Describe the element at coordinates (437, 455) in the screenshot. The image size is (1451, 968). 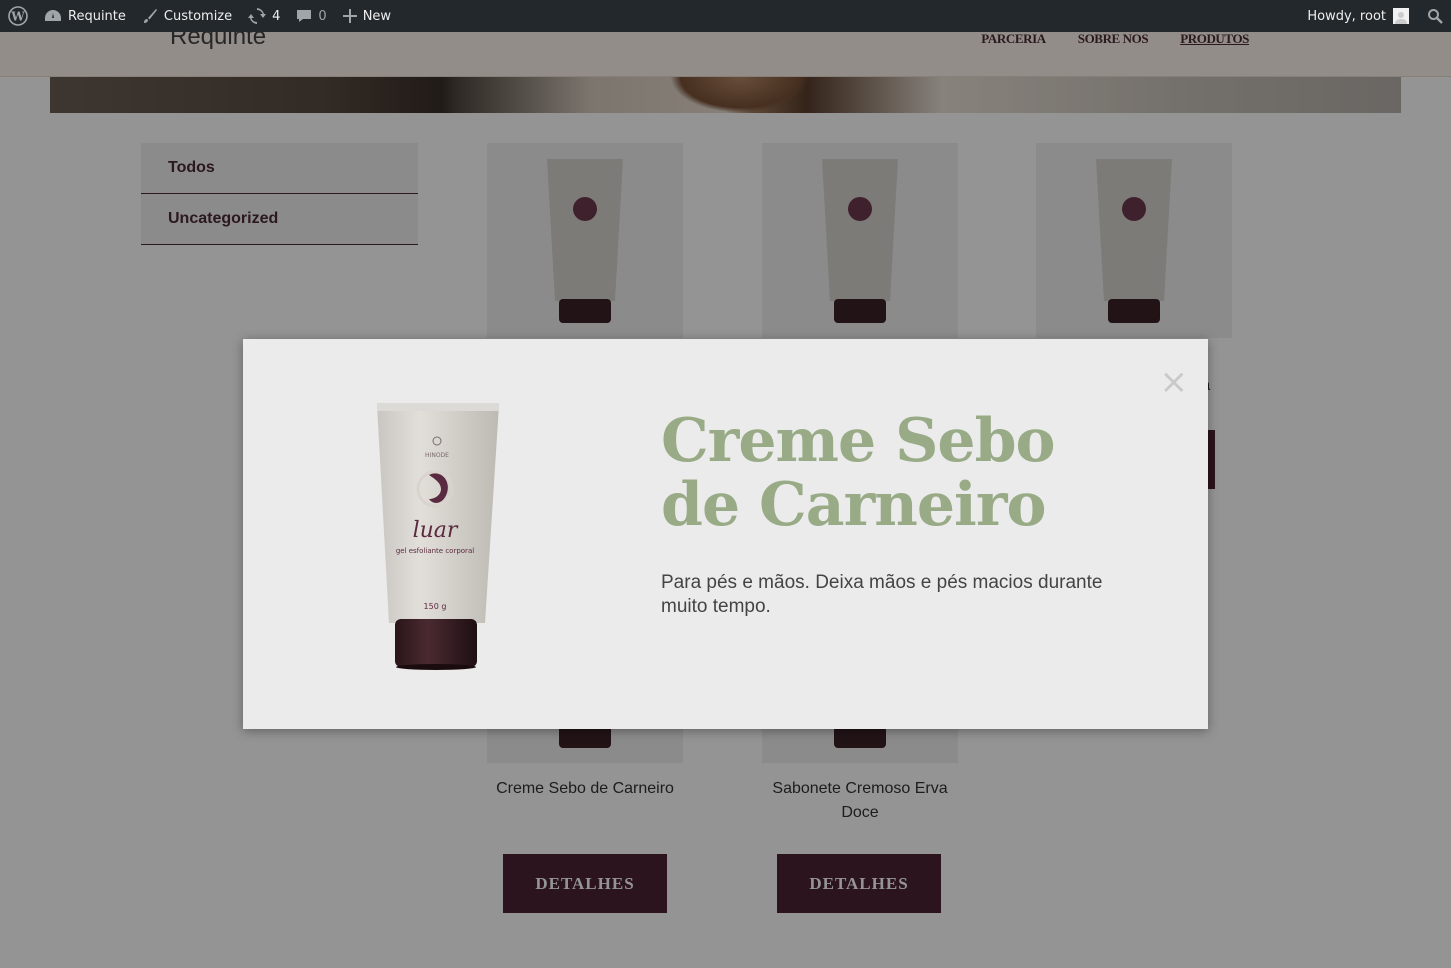
I see `product-brand: HINODE` at that location.